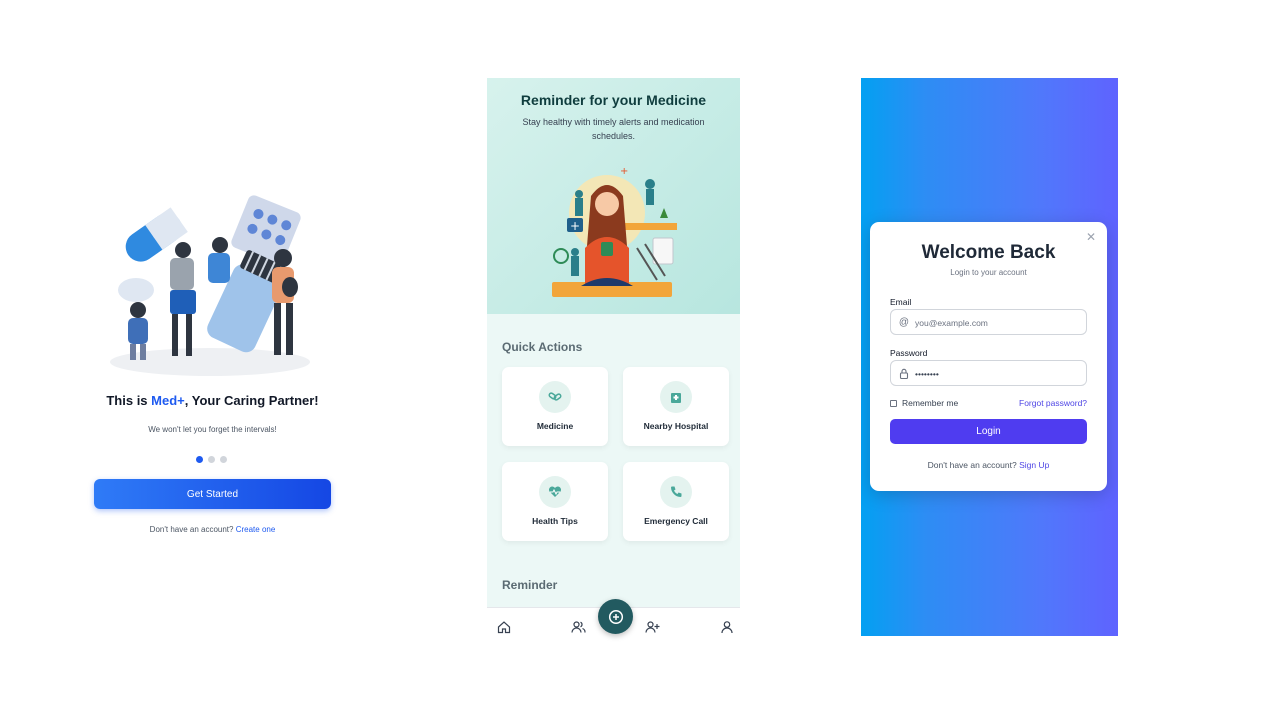  Describe the element at coordinates (256, 529) in the screenshot. I see `create-account-link: Create one` at that location.